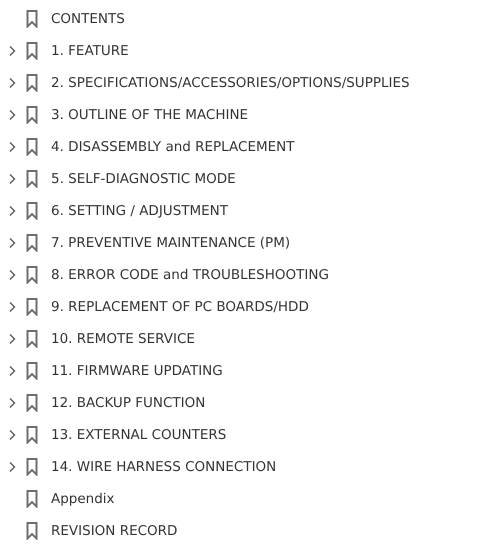  Describe the element at coordinates (88, 19) in the screenshot. I see `bookmark-item: CONTENTS` at that location.